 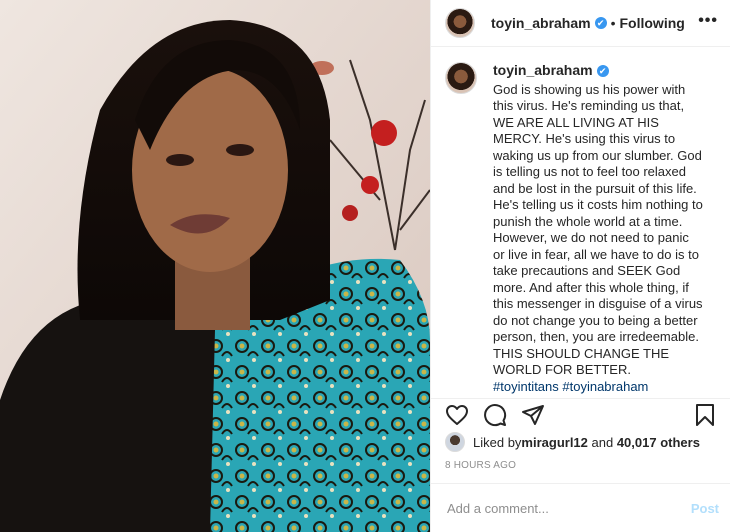 What do you see at coordinates (480, 465) in the screenshot?
I see `post-timestamp: 8 HOURS AGO` at bounding box center [480, 465].